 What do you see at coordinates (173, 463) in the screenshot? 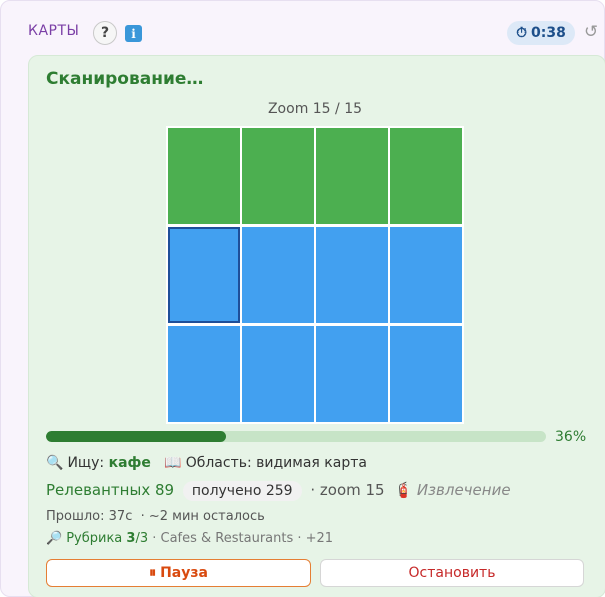
I see `book-icon: 📖` at bounding box center [173, 463].